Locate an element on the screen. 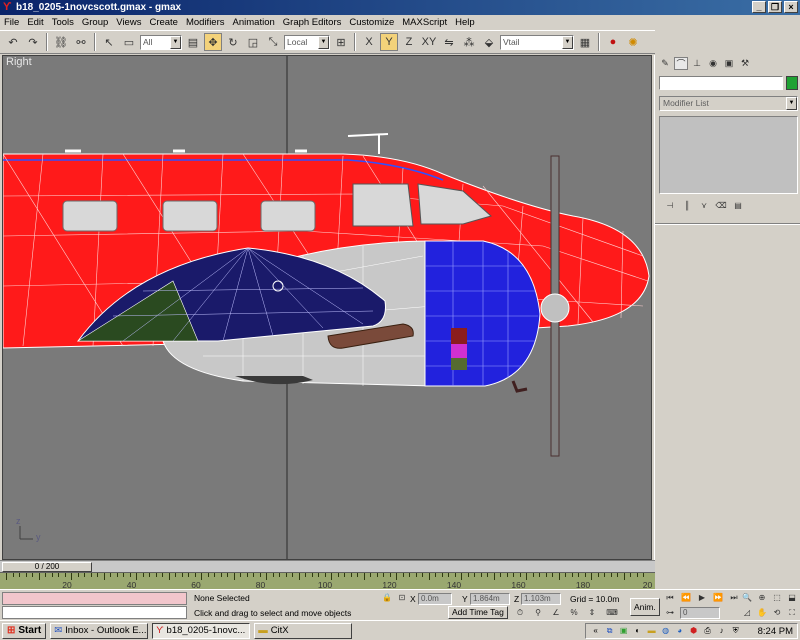  create-tab-icon: ✎ is located at coordinates (665, 63).